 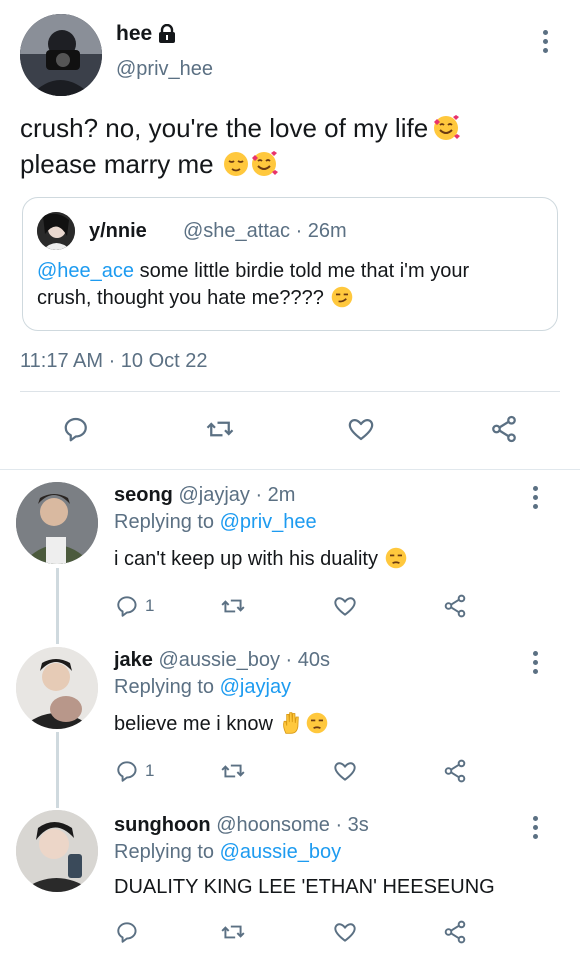 I want to click on replying-mention: @jayjay, so click(x=255, y=687).